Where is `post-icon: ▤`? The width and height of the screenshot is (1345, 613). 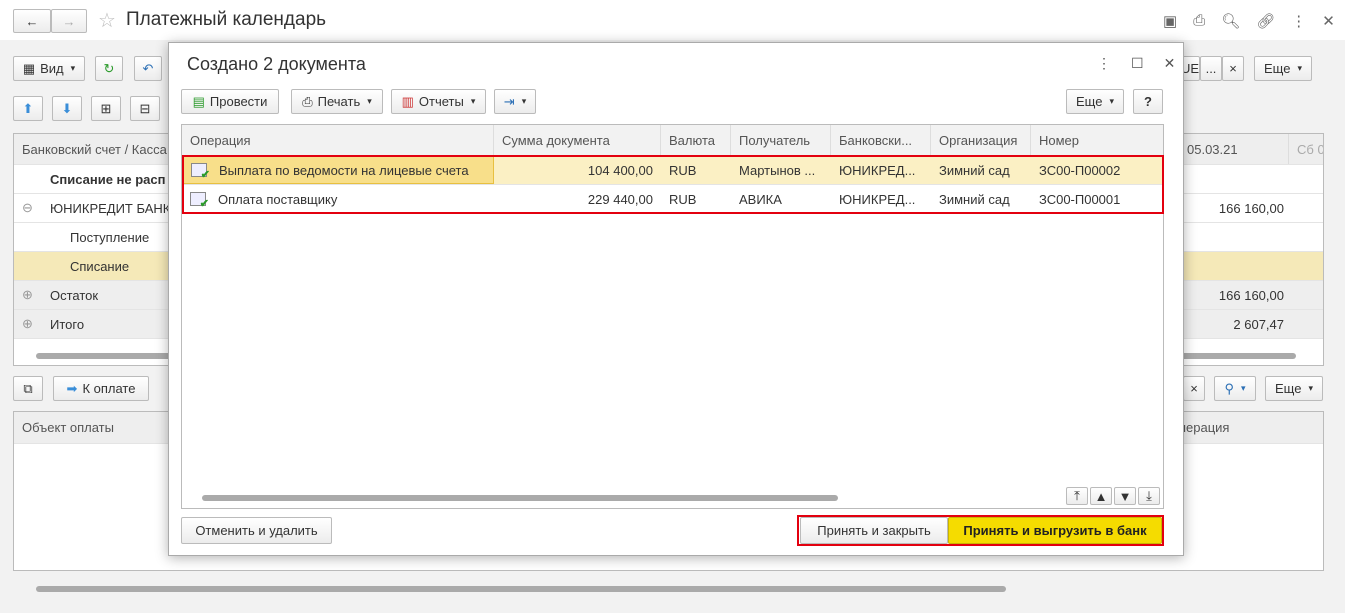
post-icon: ▤ is located at coordinates (198, 101).